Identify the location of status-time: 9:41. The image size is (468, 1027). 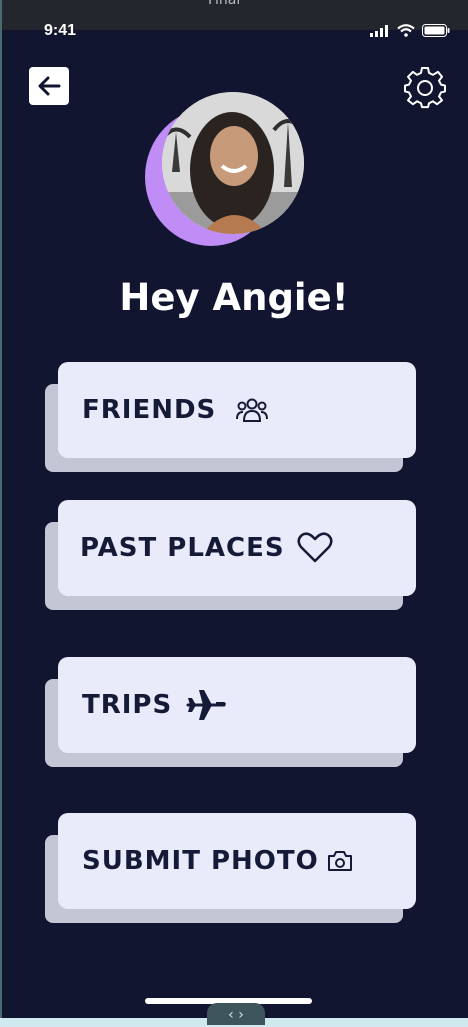
(60, 30).